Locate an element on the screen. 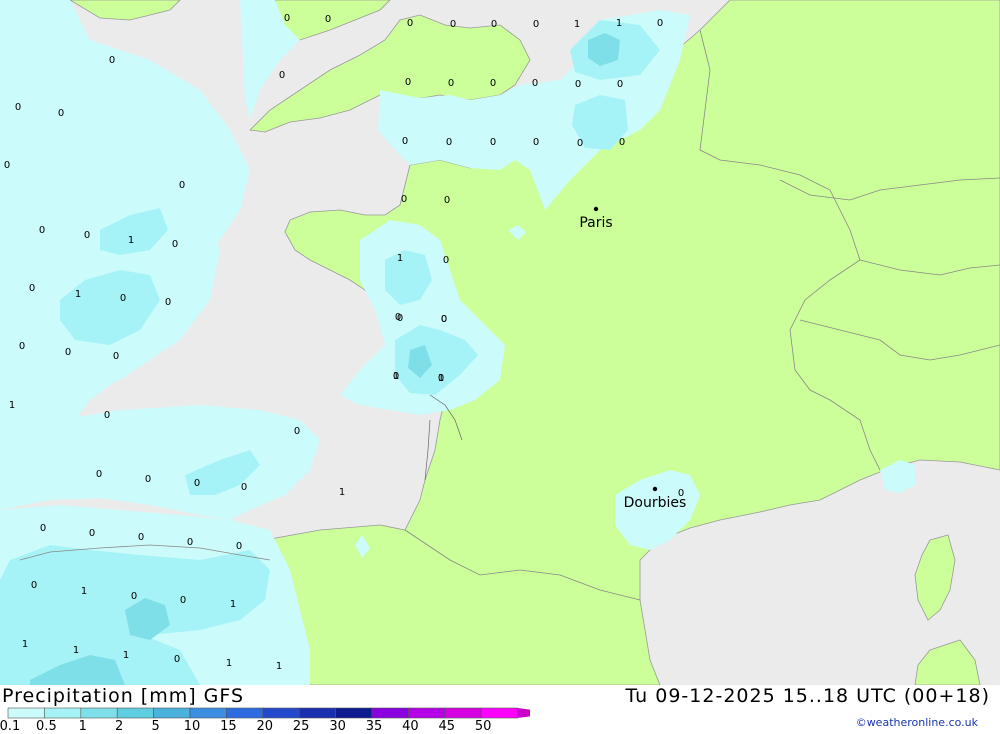 This screenshot has height=734, width=1000. scale-label: 25 is located at coordinates (301, 726).